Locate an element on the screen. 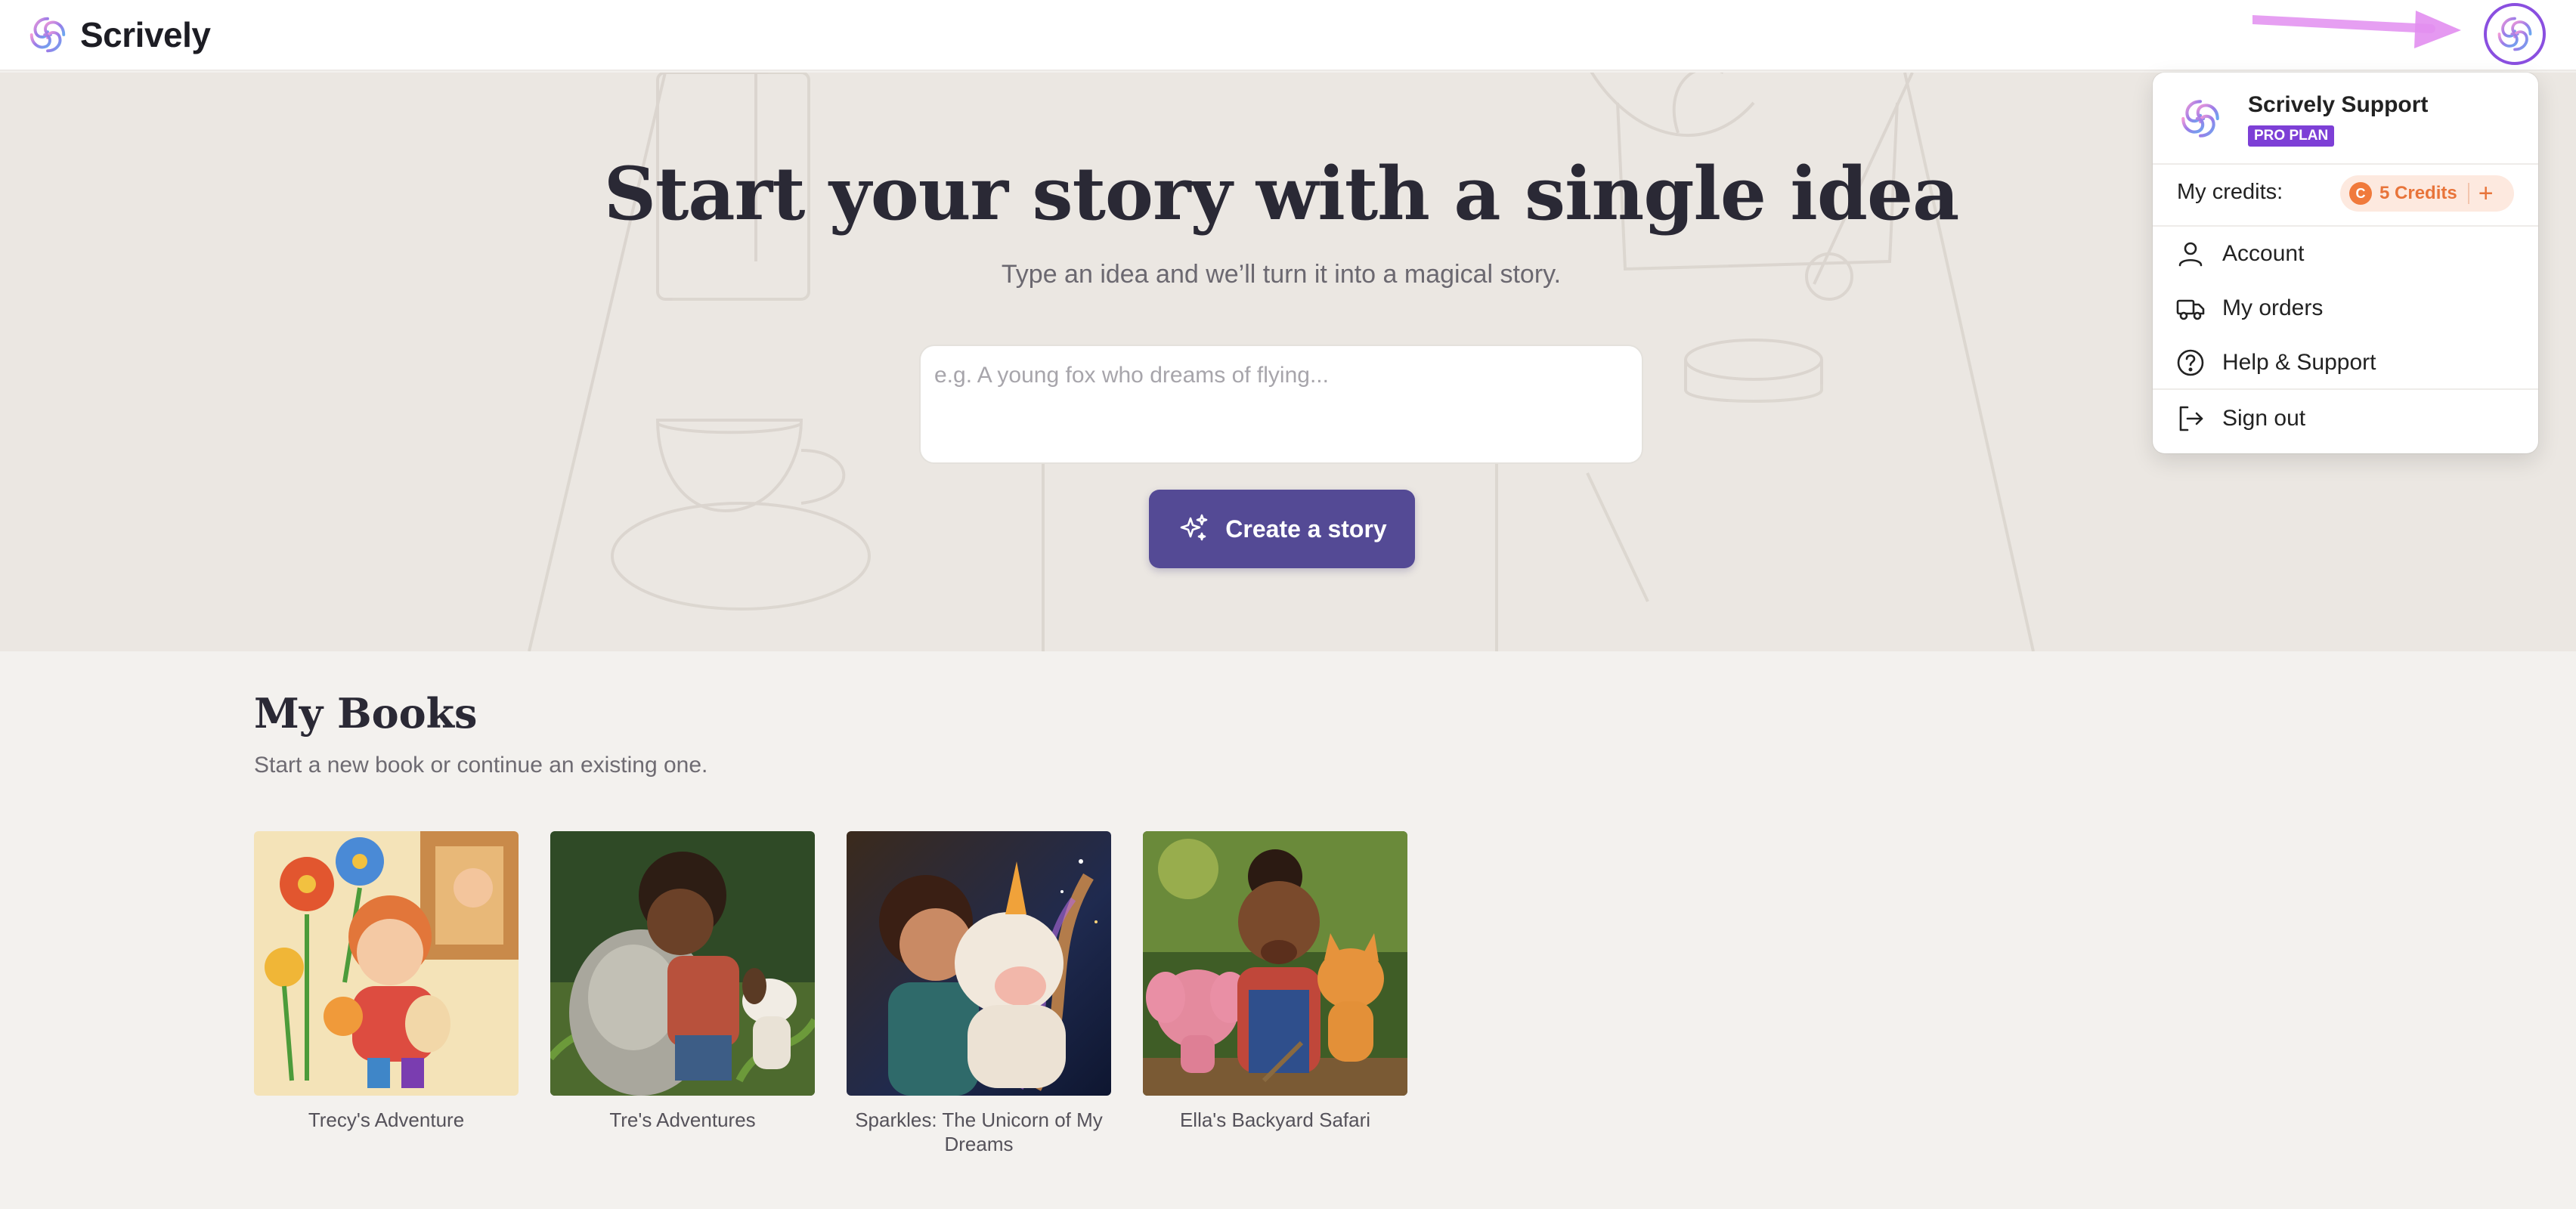 The image size is (2576, 1209). help-circle-icon is located at coordinates (2190, 362).